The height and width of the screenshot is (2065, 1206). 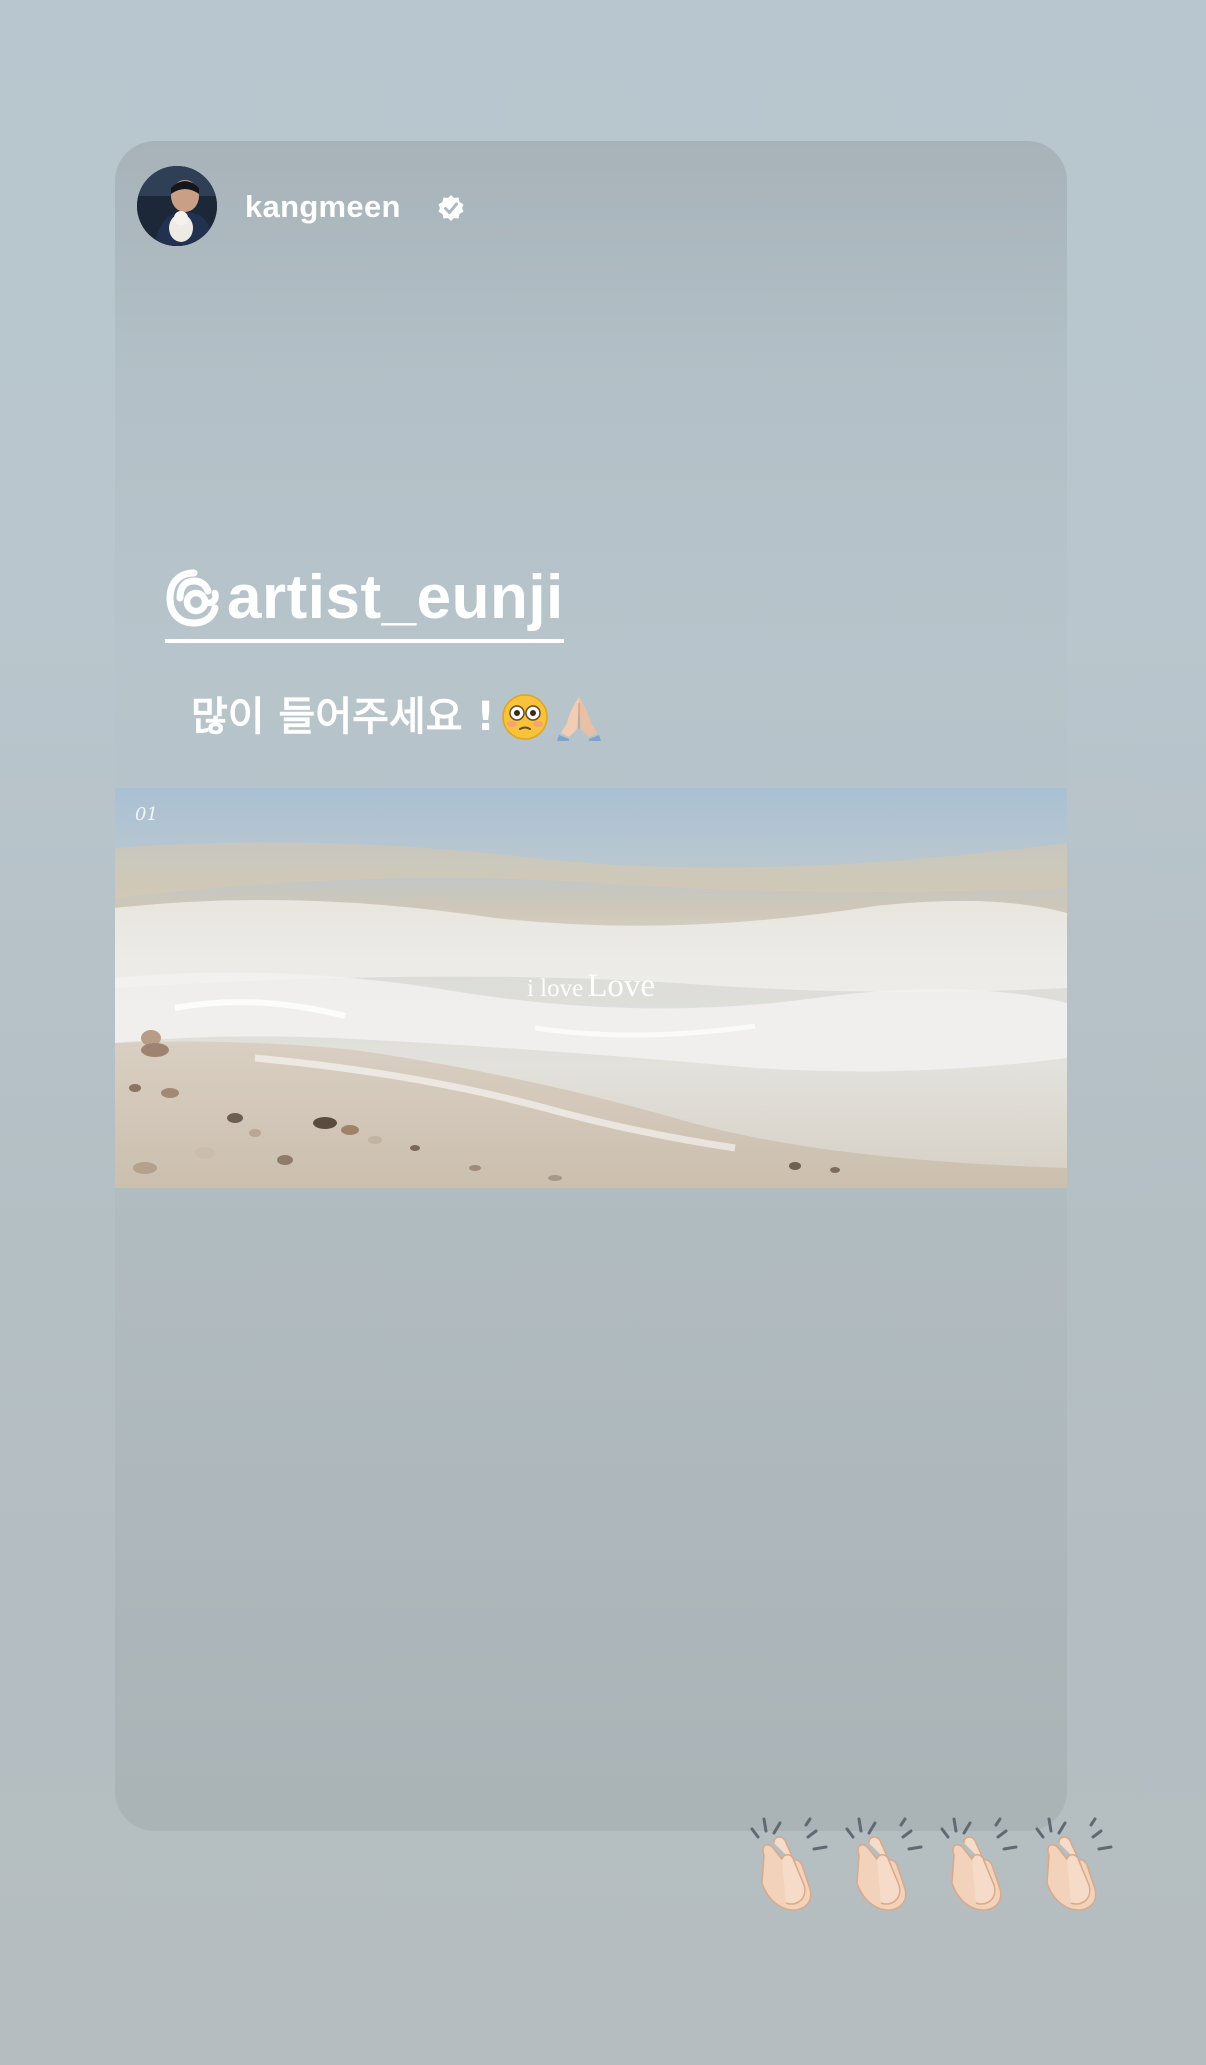 I want to click on video-title-small: i love, so click(x=555, y=988).